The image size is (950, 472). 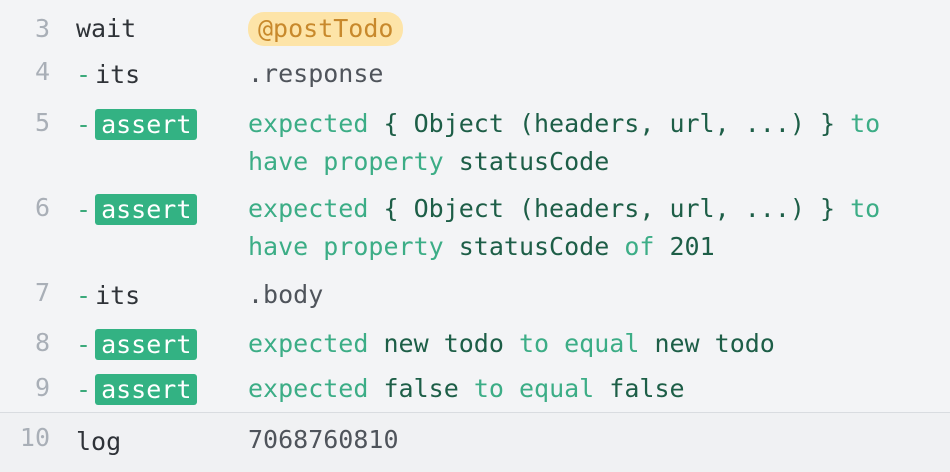 What do you see at coordinates (475, 77) in the screenshot?
I see `command-row-its: 4 - its .response` at bounding box center [475, 77].